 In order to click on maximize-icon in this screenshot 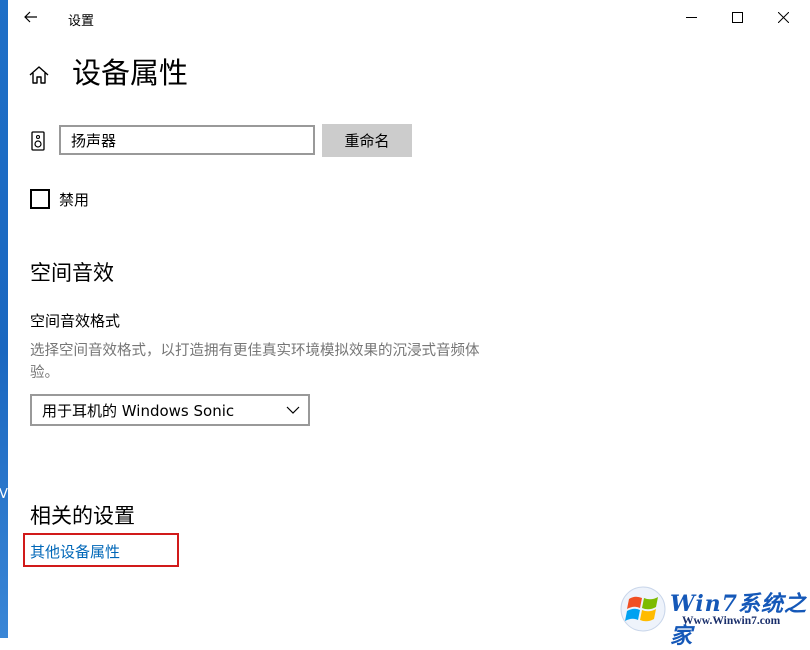, I will do `click(737, 17)`.